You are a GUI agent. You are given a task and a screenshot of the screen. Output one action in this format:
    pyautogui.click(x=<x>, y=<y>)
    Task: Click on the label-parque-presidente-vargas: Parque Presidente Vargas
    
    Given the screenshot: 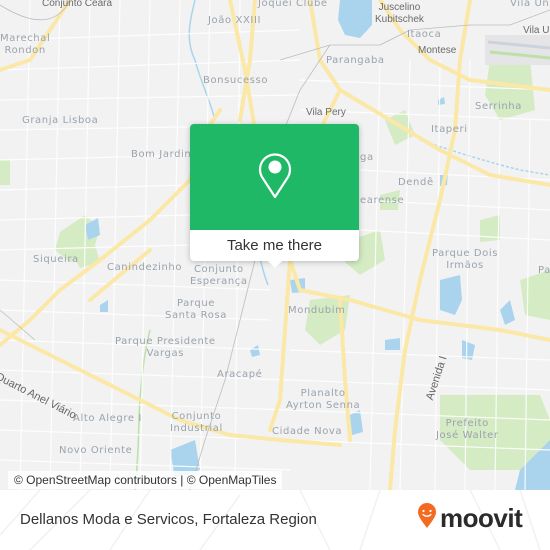 What is the action you would take?
    pyautogui.click(x=165, y=347)
    